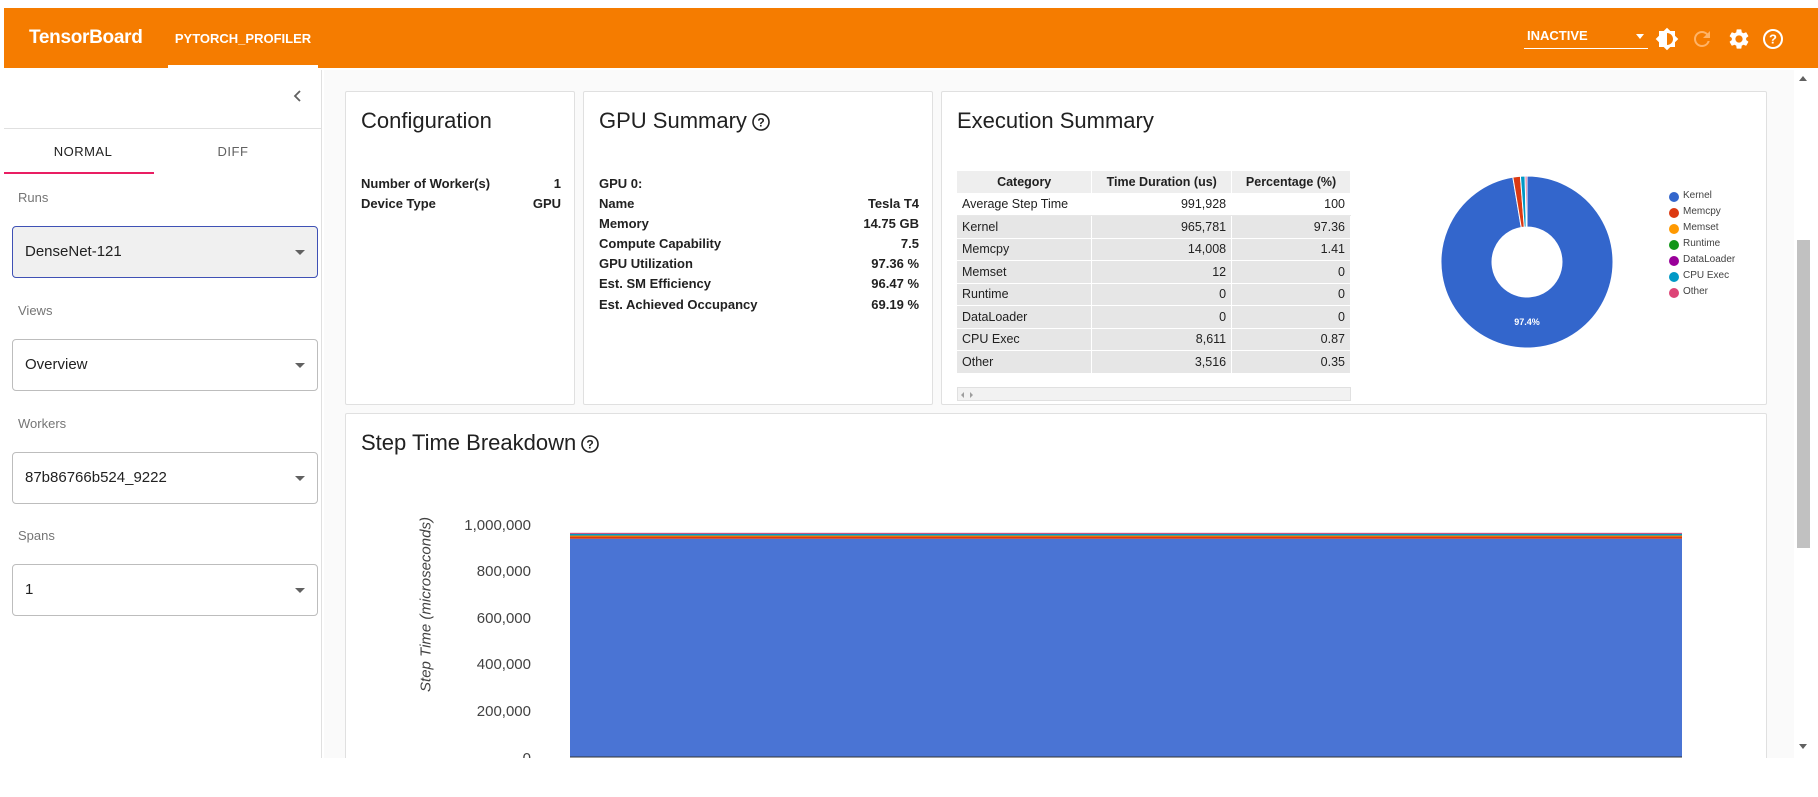  What do you see at coordinates (655, 283) in the screenshot?
I see `gpu-key: Est. SM Efficiency` at bounding box center [655, 283].